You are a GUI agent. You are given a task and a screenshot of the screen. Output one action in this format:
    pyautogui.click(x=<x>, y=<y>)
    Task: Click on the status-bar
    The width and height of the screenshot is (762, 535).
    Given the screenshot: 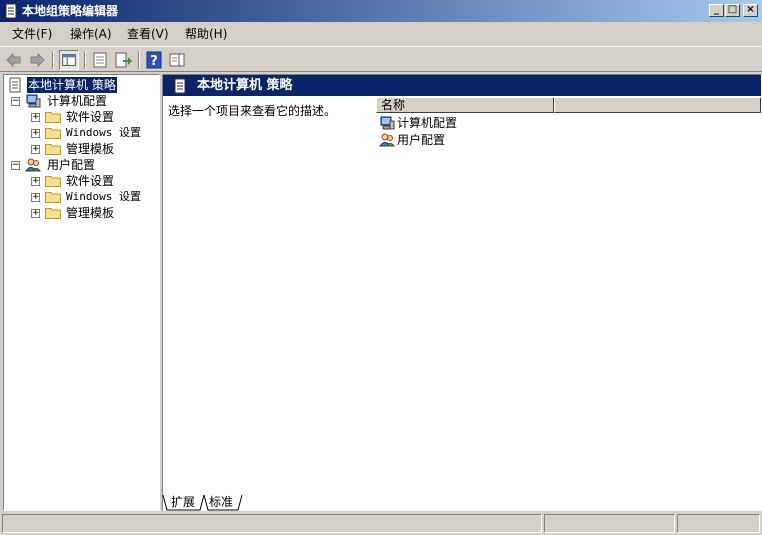 What is the action you would take?
    pyautogui.click(x=381, y=523)
    